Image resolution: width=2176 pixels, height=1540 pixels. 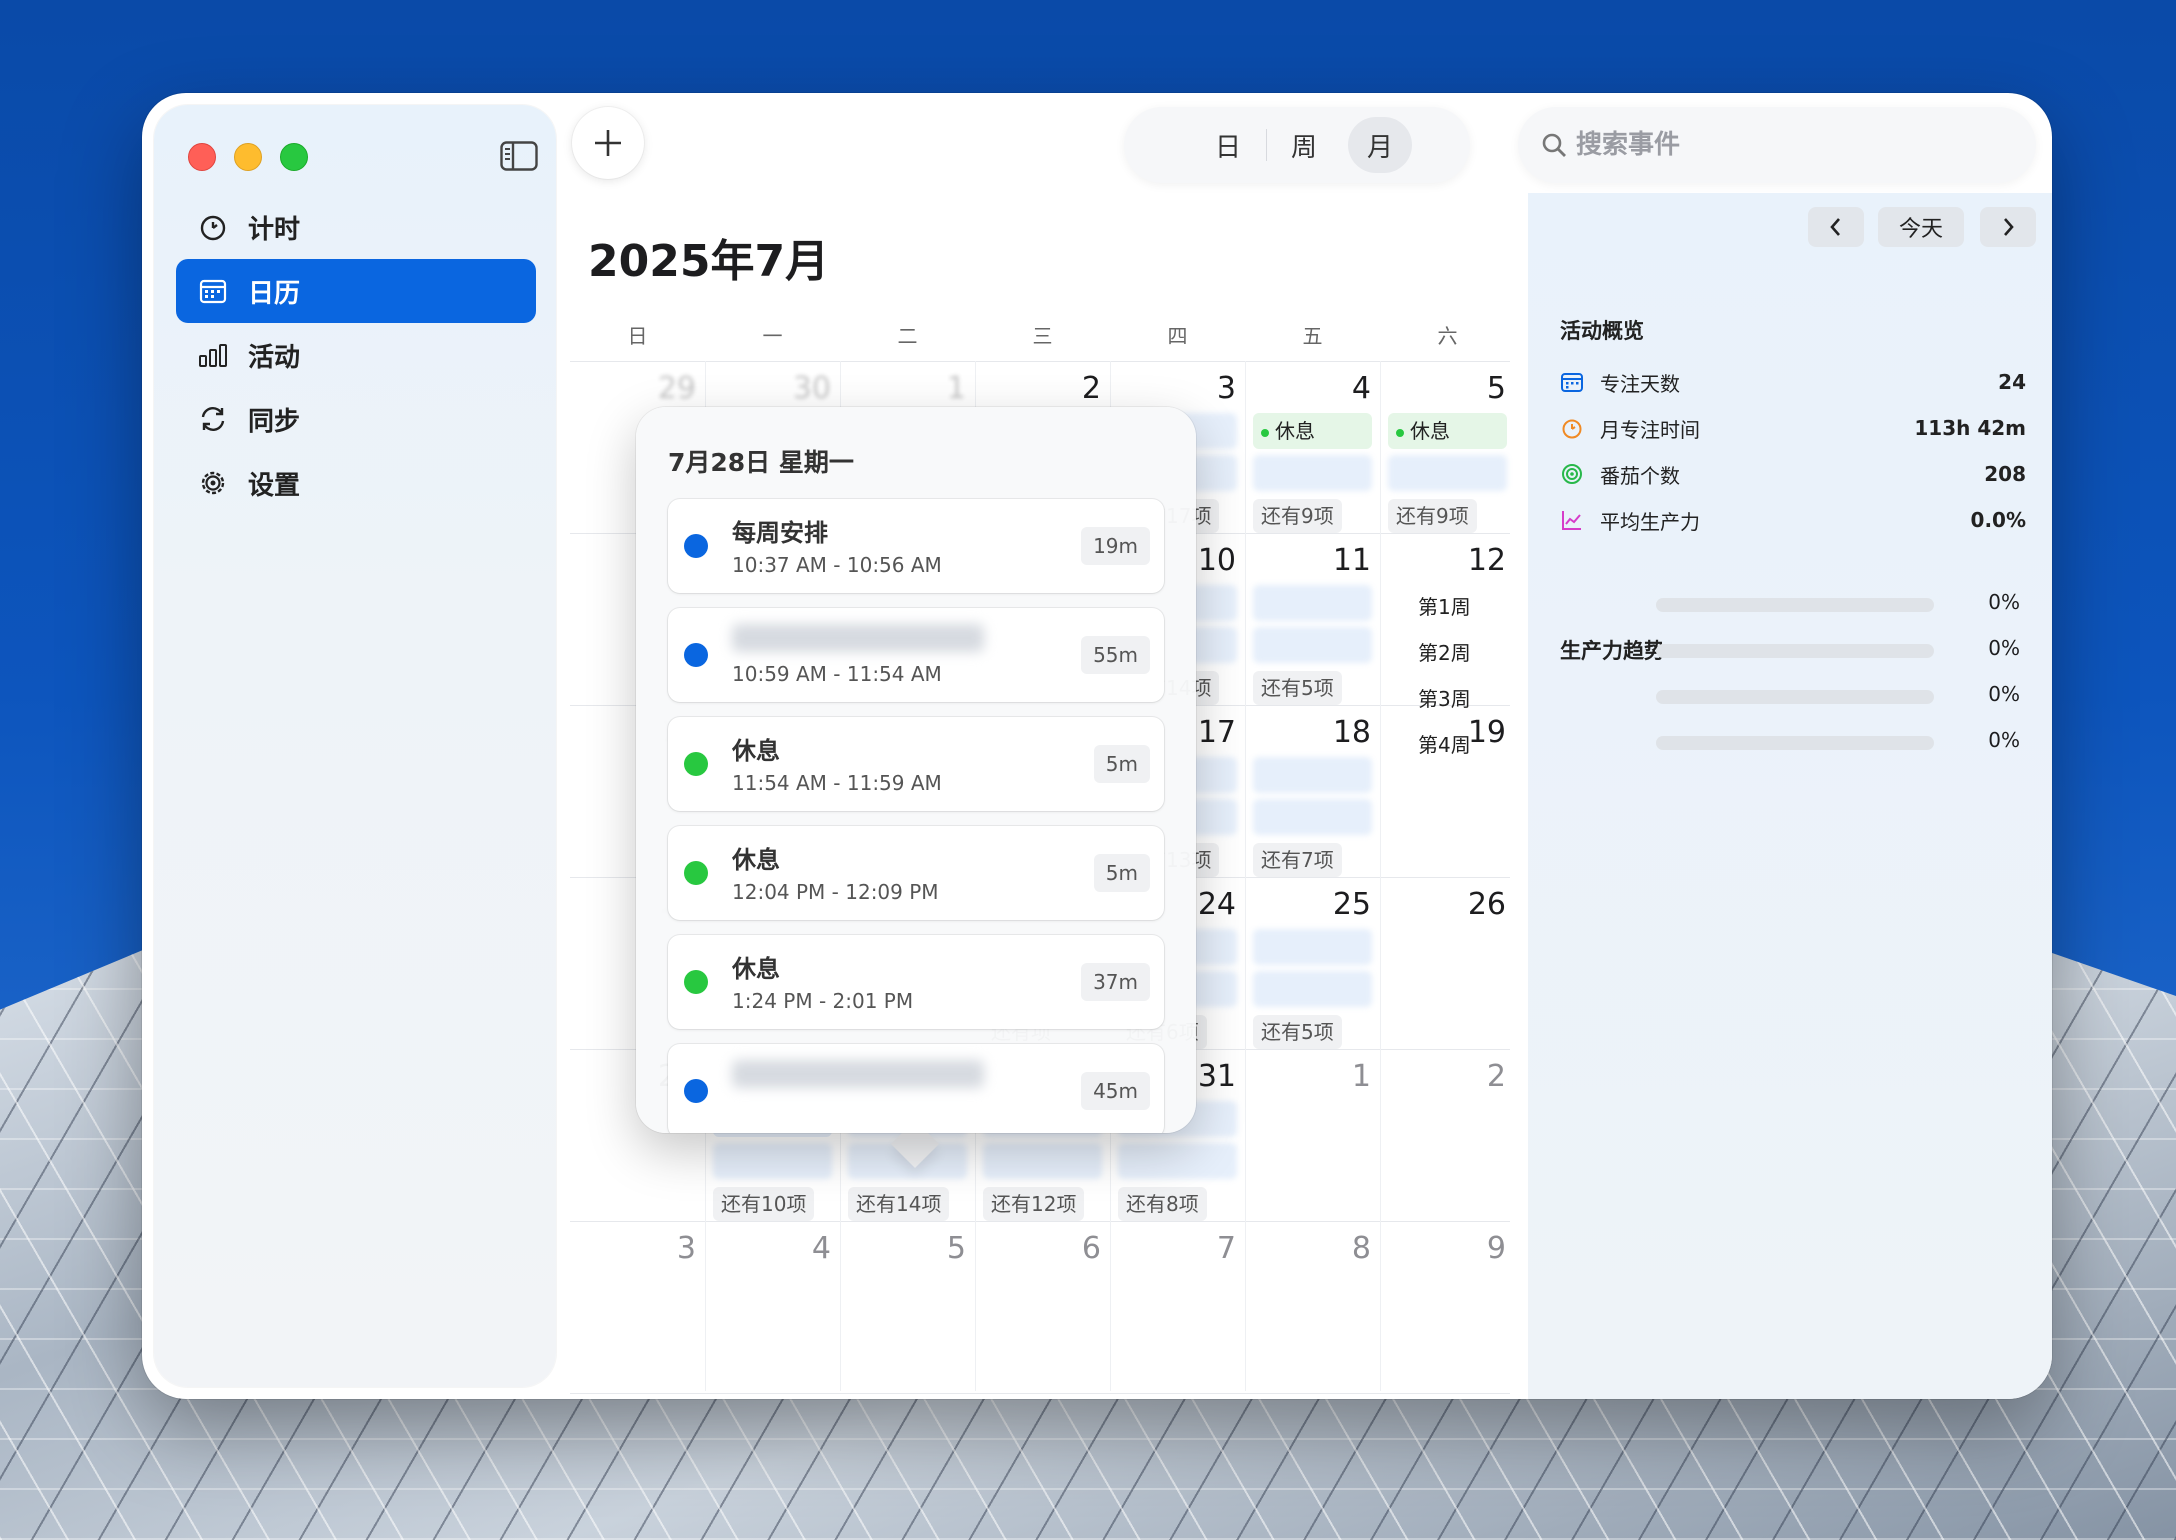 What do you see at coordinates (1312, 1135) in the screenshot?
I see `day-cell: 1` at bounding box center [1312, 1135].